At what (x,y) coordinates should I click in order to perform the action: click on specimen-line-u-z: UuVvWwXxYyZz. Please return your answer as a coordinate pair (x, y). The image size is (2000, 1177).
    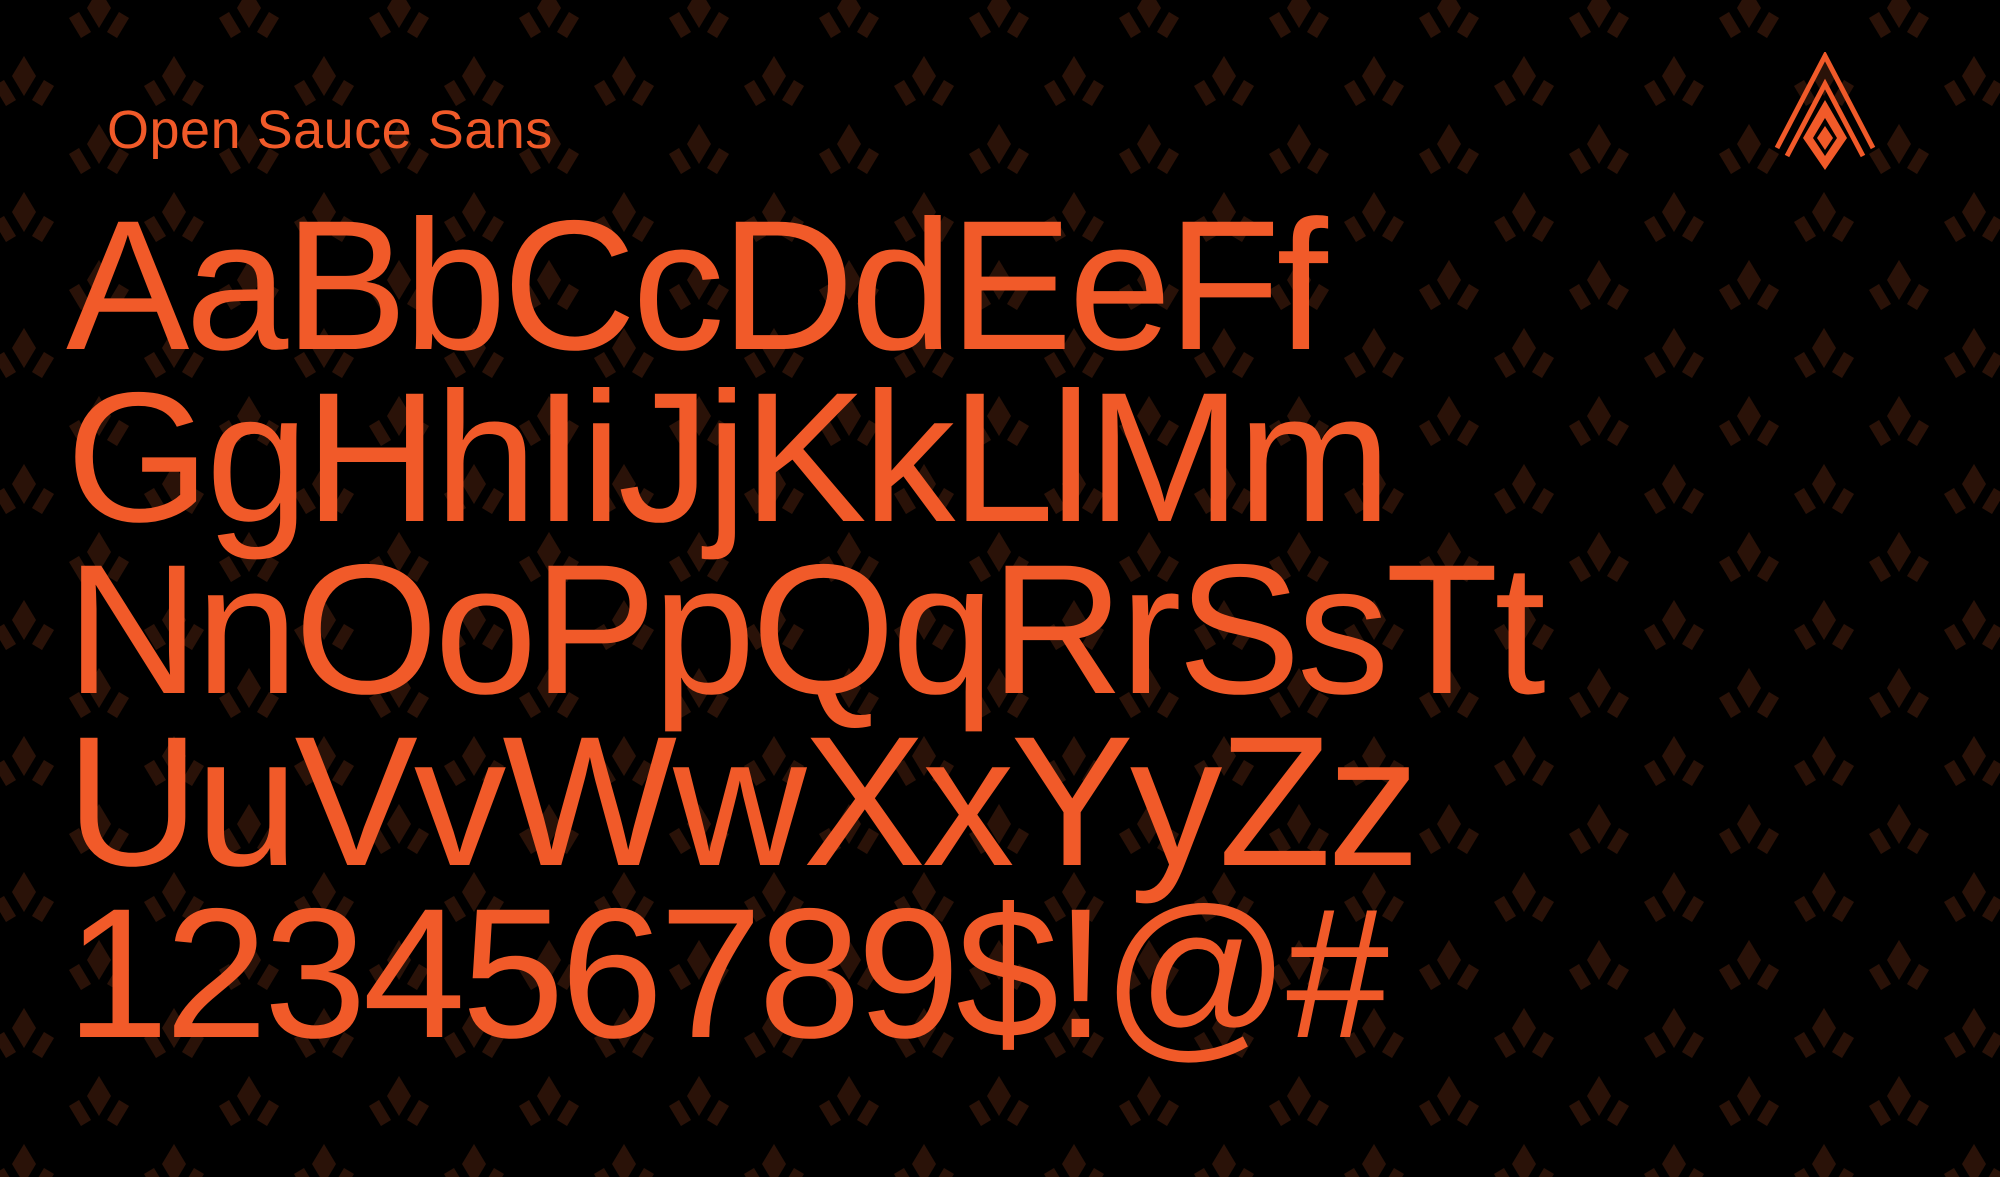
    Looking at the image, I should click on (743, 802).